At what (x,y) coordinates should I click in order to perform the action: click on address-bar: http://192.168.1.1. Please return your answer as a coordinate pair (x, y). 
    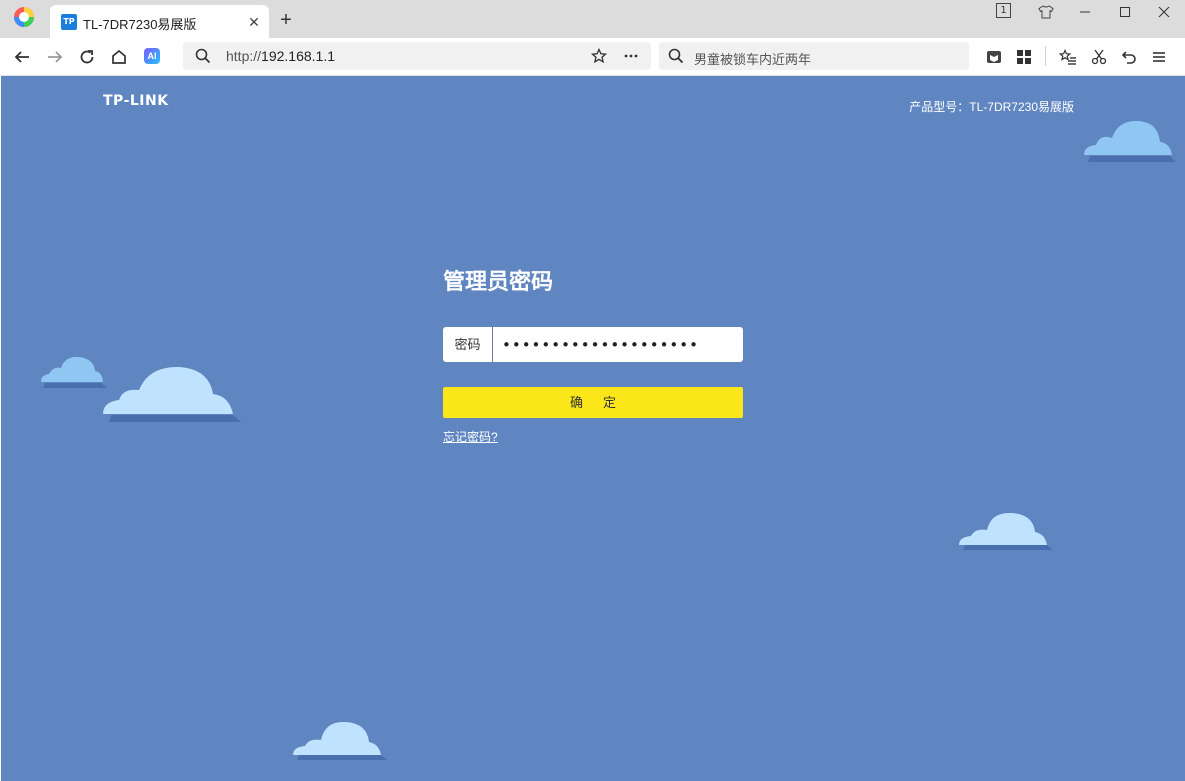
    Looking at the image, I should click on (417, 56).